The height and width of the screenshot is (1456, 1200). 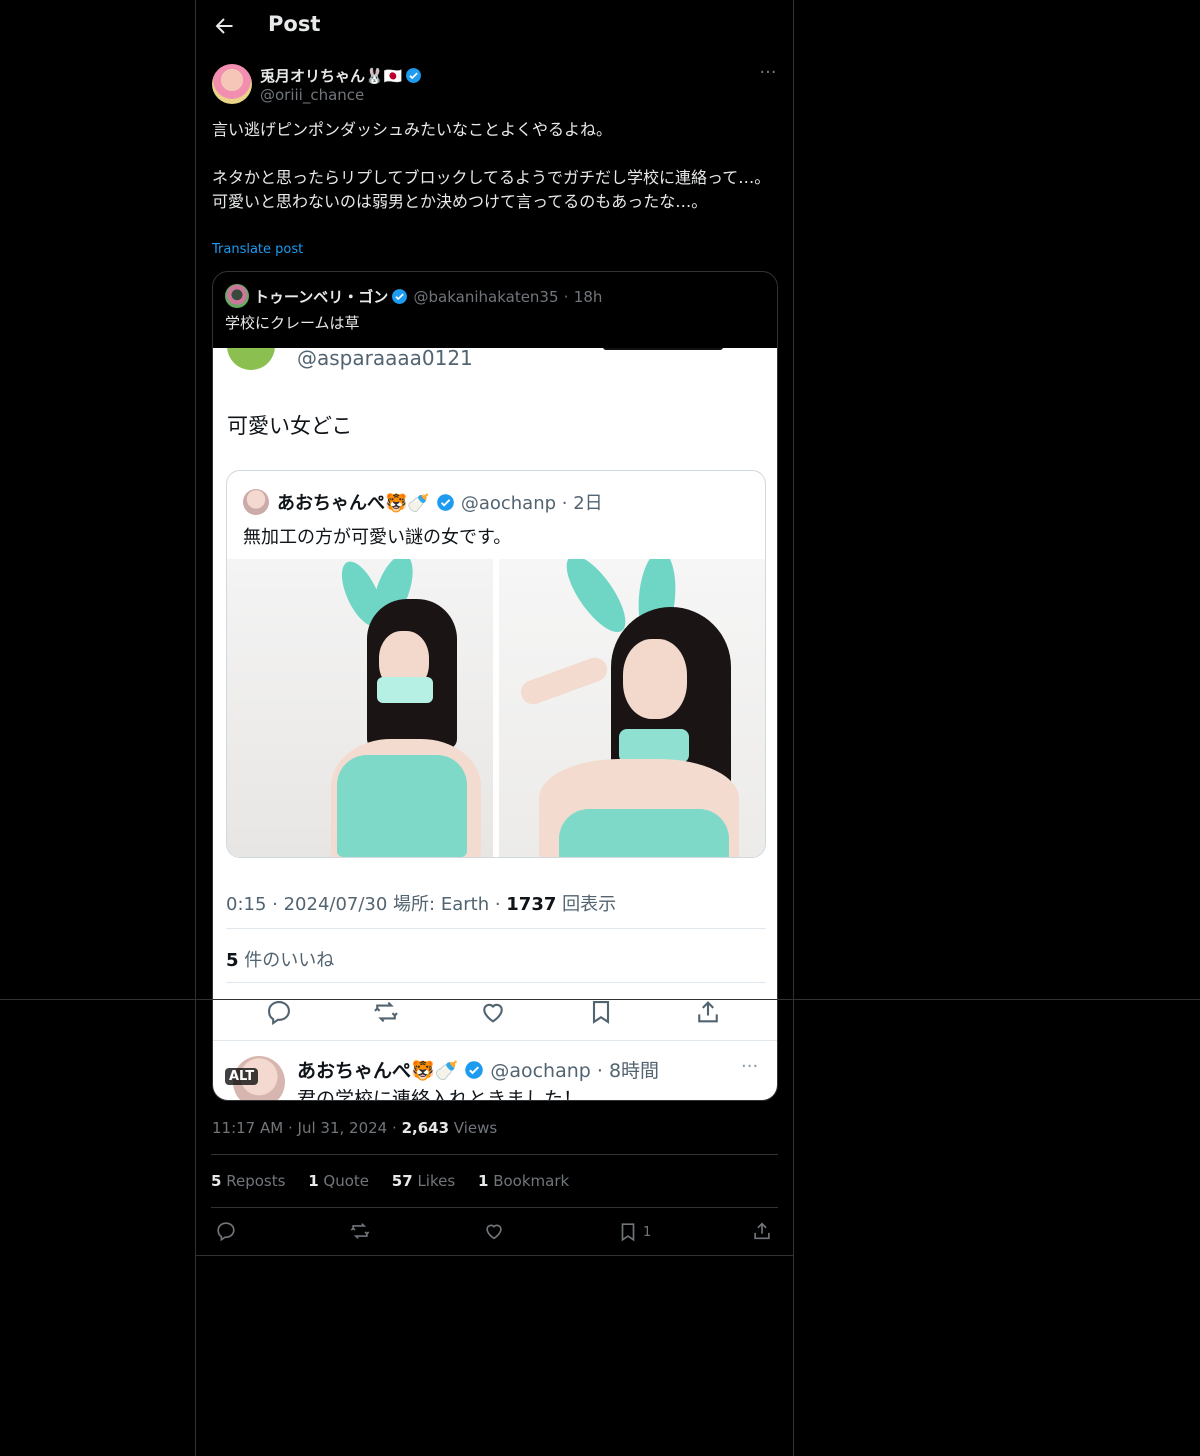 What do you see at coordinates (600, 999) in the screenshot?
I see `viewport-divider-line` at bounding box center [600, 999].